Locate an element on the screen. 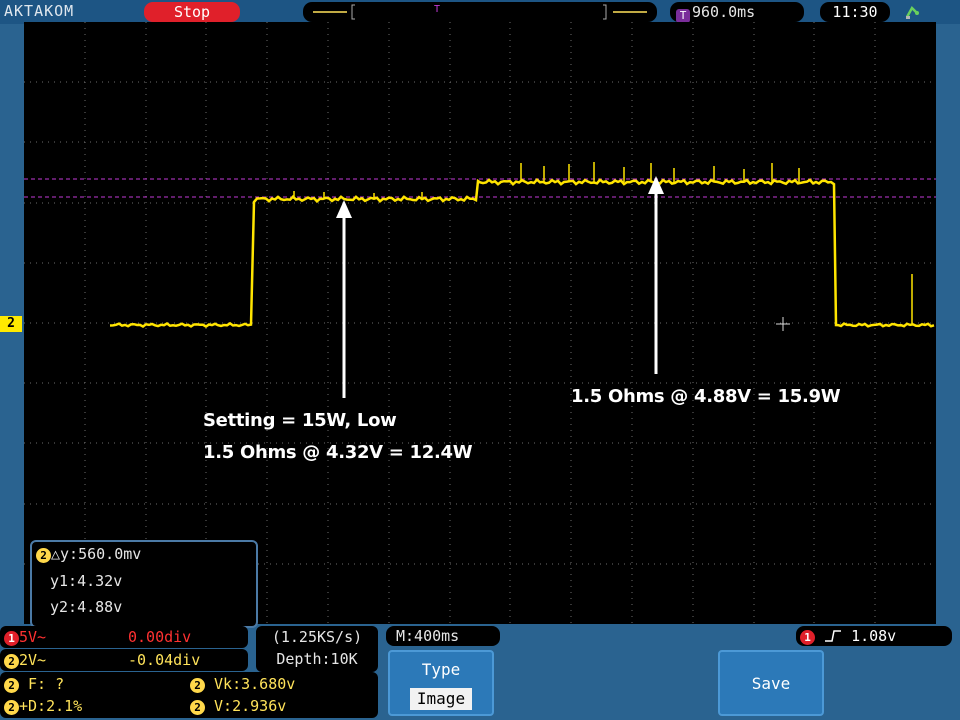 The height and width of the screenshot is (720, 960). annotation-high-line1: 1.5 Ohms @ 4.88V = 15.9W is located at coordinates (706, 396).